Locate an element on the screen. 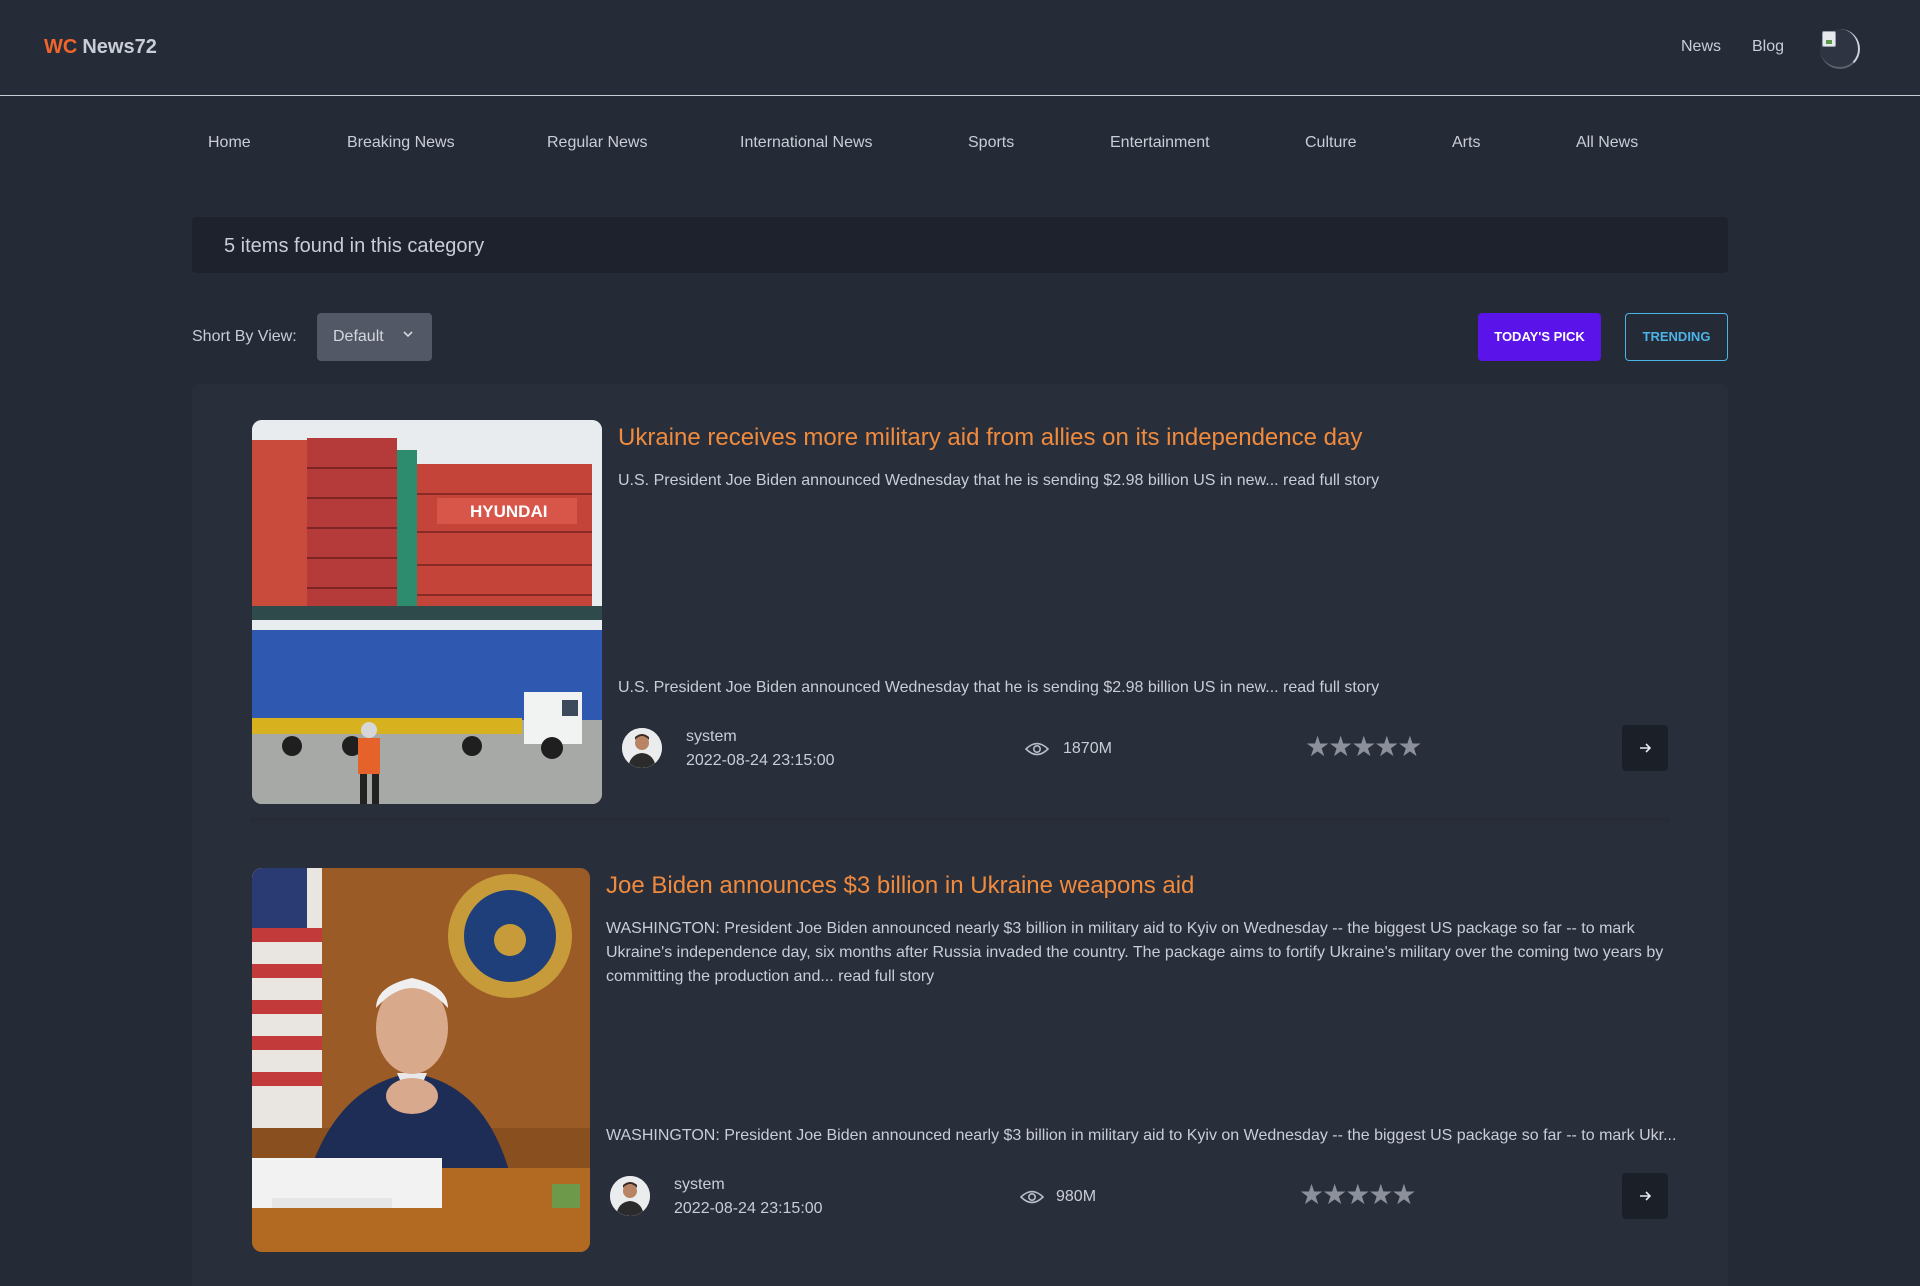  view-count: 980M is located at coordinates (1076, 1196).